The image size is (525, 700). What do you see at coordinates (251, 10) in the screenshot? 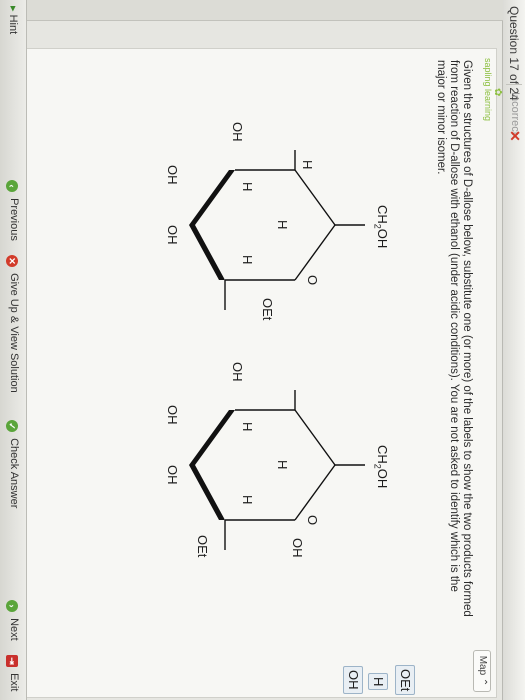
I see `hint-strip` at bounding box center [251, 10].